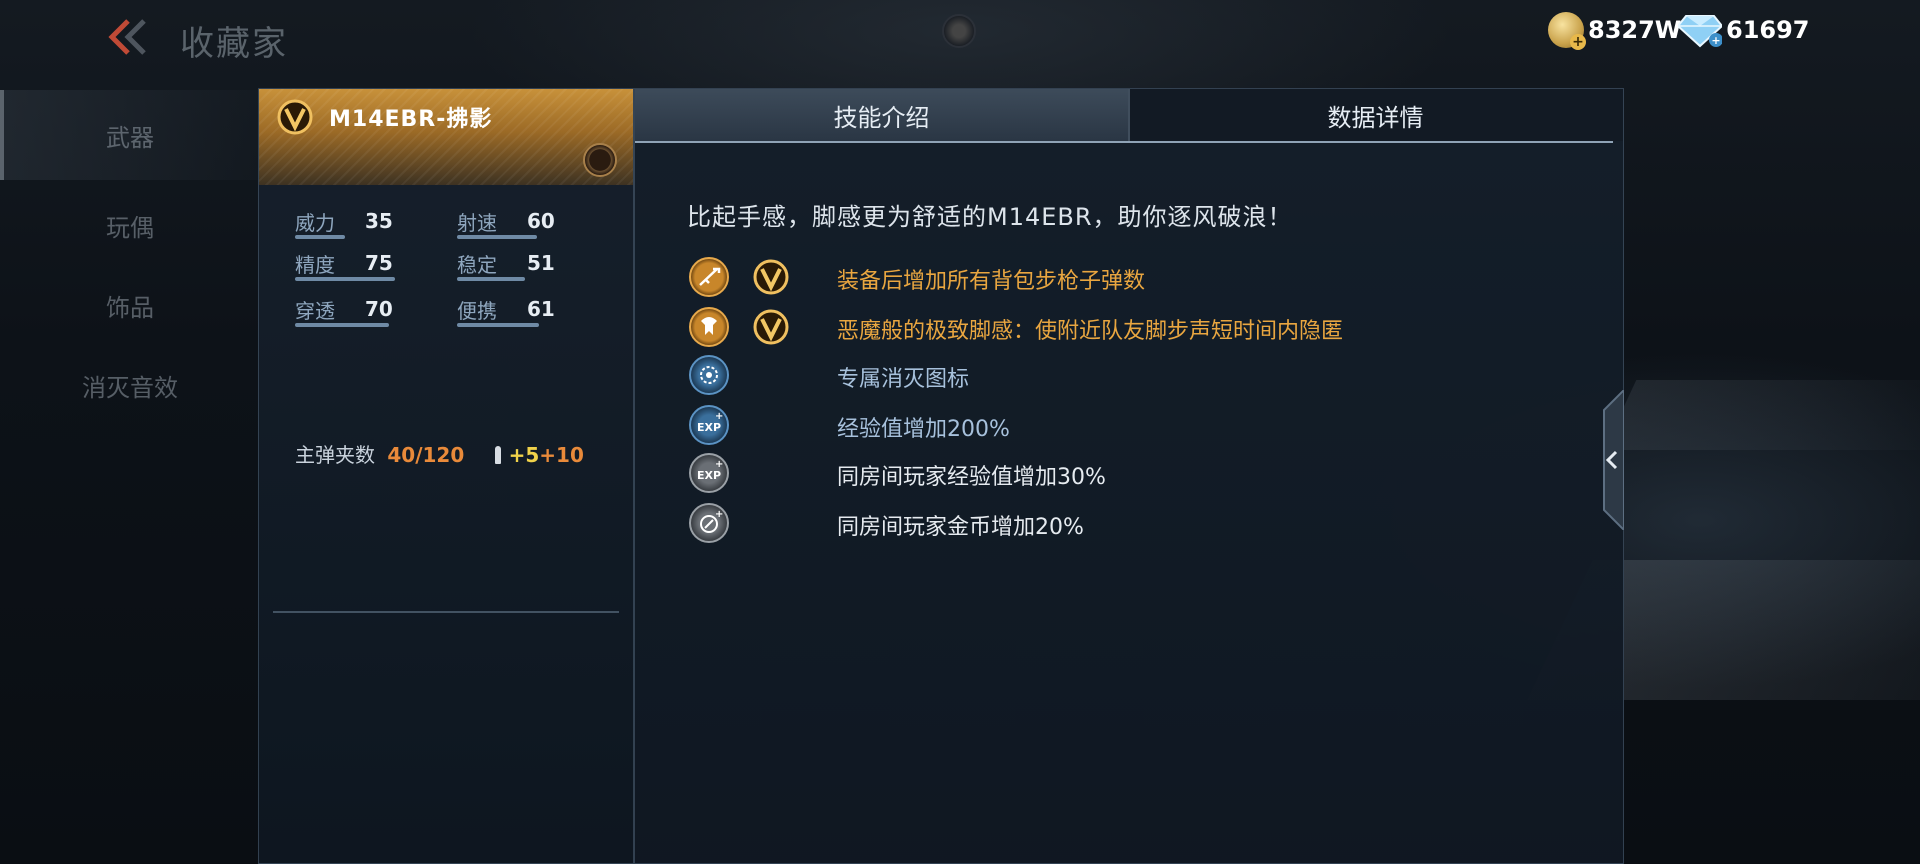 Image resolution: width=1920 pixels, height=864 pixels. I want to click on diamond-currency: + 61697, so click(1744, 30).